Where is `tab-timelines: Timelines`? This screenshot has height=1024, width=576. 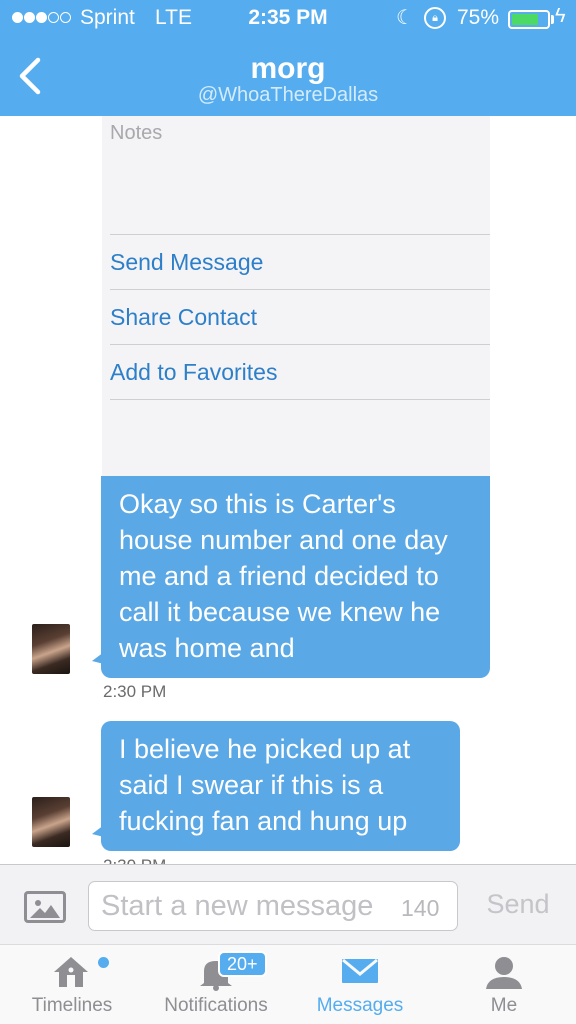
tab-timelines: Timelines is located at coordinates (72, 984).